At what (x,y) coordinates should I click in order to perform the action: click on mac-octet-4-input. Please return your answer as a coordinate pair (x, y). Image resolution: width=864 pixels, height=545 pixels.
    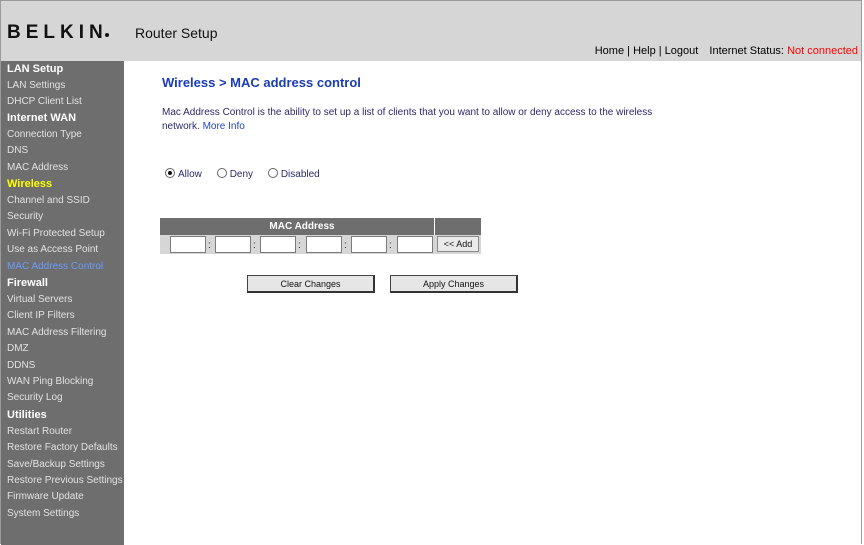
    Looking at the image, I should click on (324, 244).